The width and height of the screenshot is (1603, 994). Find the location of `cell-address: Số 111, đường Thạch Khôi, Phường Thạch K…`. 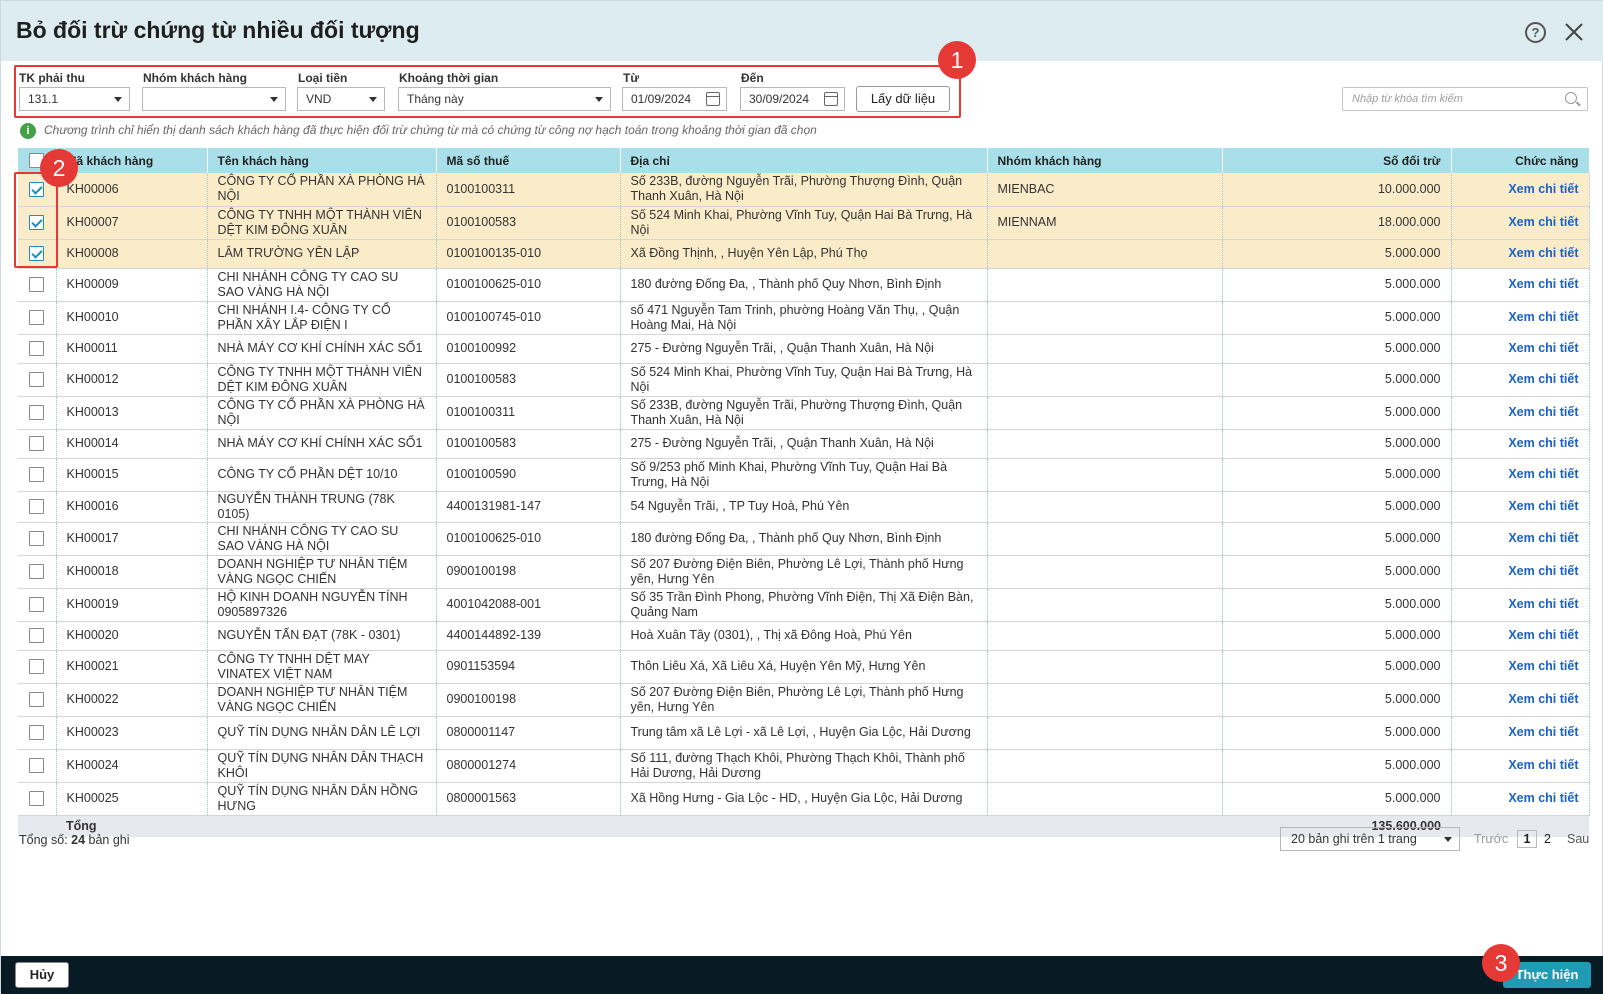

cell-address: Số 111, đường Thạch Khôi, Phường Thạch K… is located at coordinates (804, 766).